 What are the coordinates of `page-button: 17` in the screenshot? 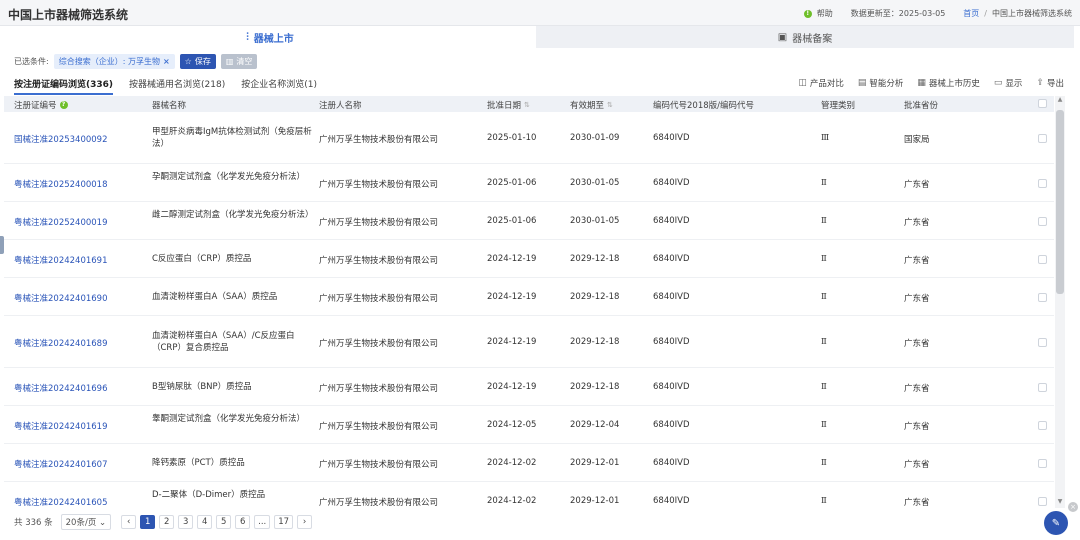 It's located at (284, 522).